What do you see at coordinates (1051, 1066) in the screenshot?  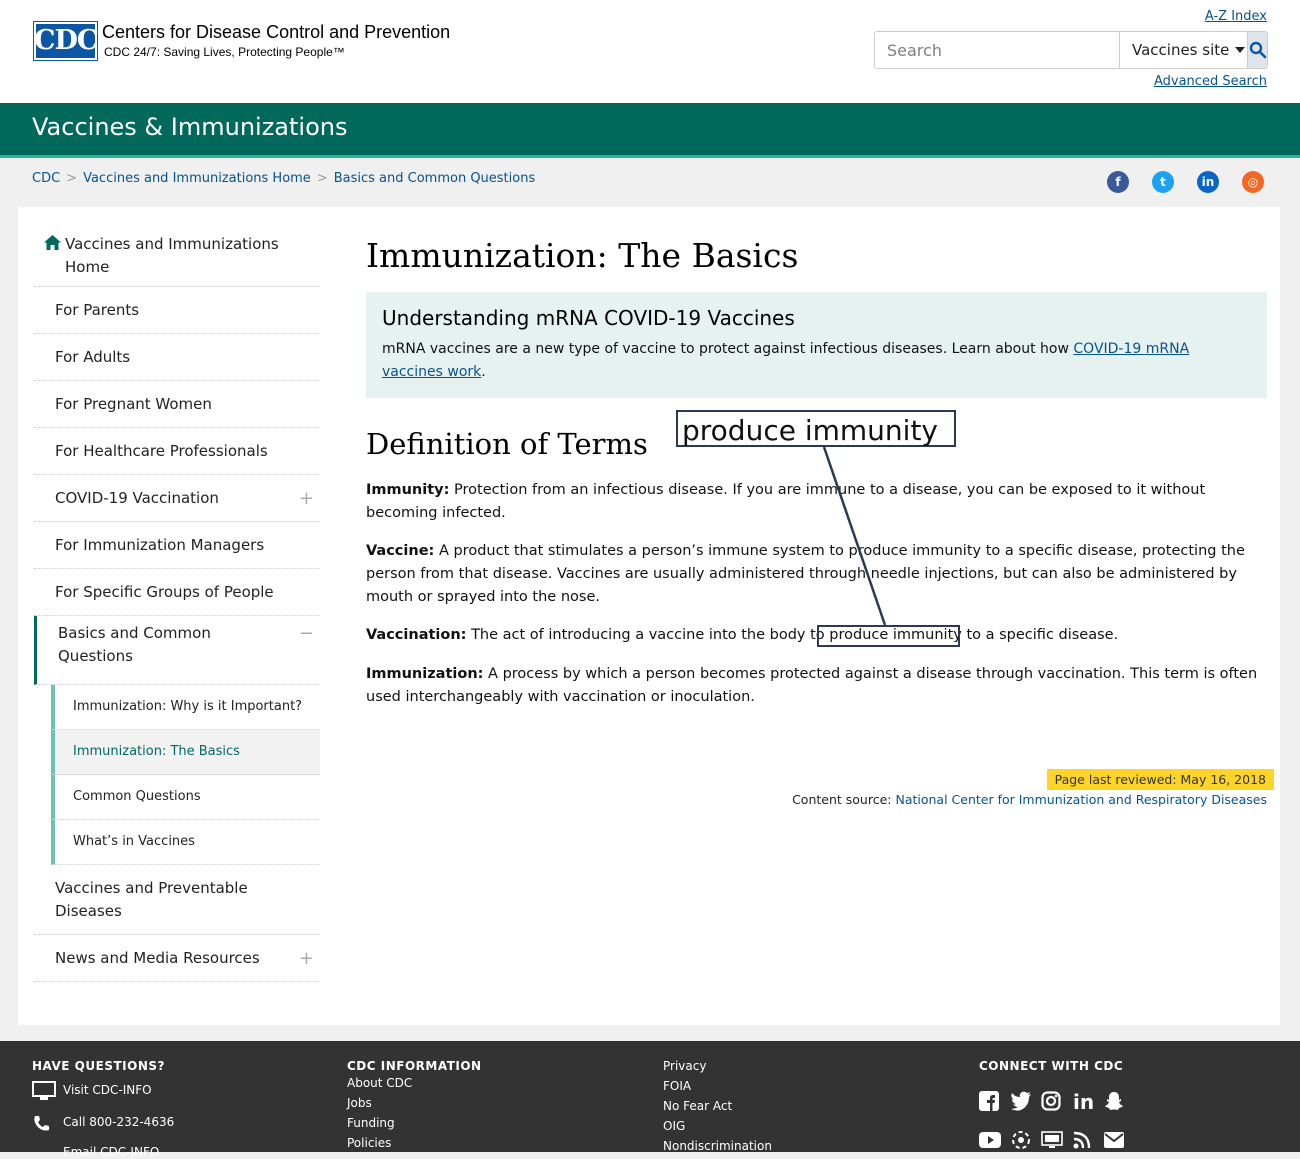 I see `footer-heading-connect: CONNECT WITH CDC` at bounding box center [1051, 1066].